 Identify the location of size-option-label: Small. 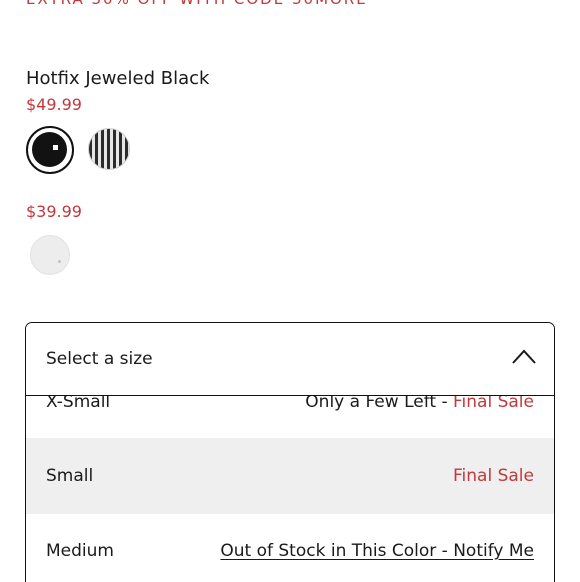
(70, 476).